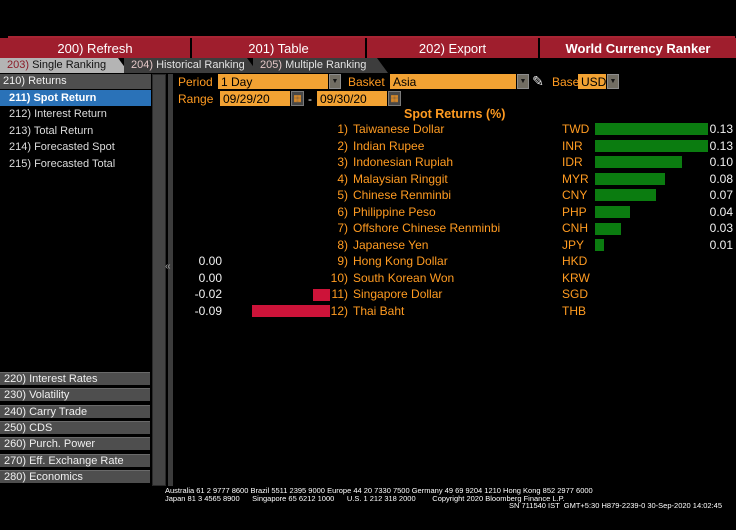 The image size is (736, 530). What do you see at coordinates (456, 146) in the screenshot?
I see `currency-row-inr: 0.13 2) Indian Rupee INR` at bounding box center [456, 146].